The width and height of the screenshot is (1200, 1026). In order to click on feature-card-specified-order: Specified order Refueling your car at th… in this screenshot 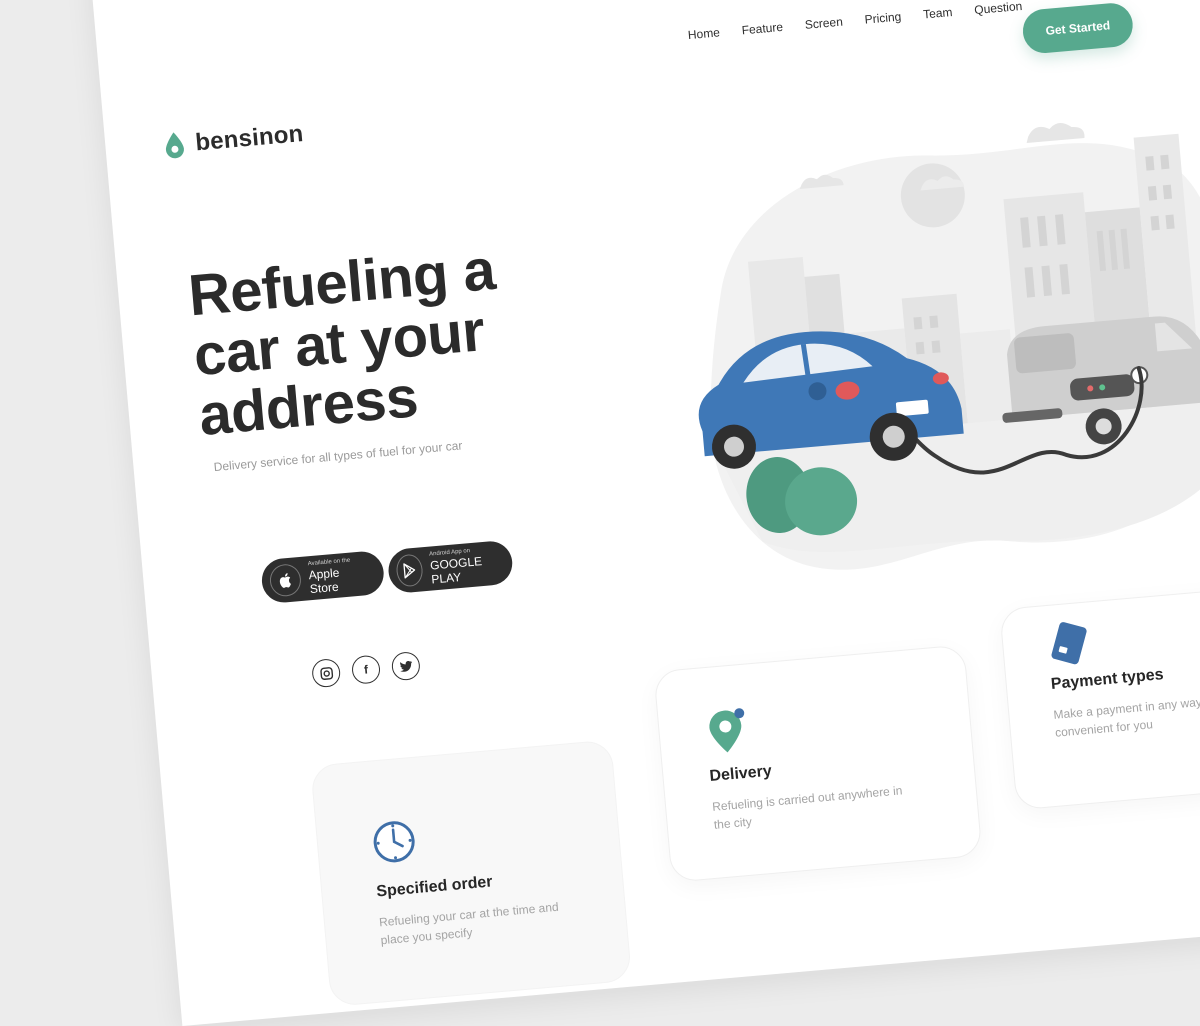, I will do `click(471, 873)`.